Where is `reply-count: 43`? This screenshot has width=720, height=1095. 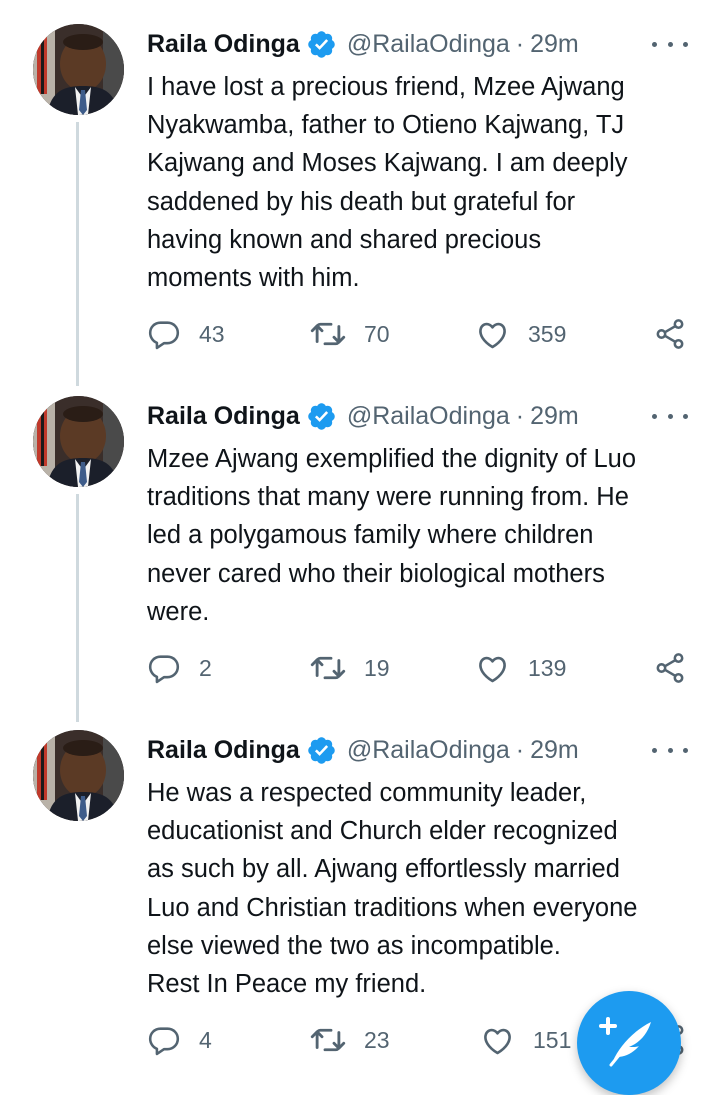
reply-count: 43 is located at coordinates (212, 333).